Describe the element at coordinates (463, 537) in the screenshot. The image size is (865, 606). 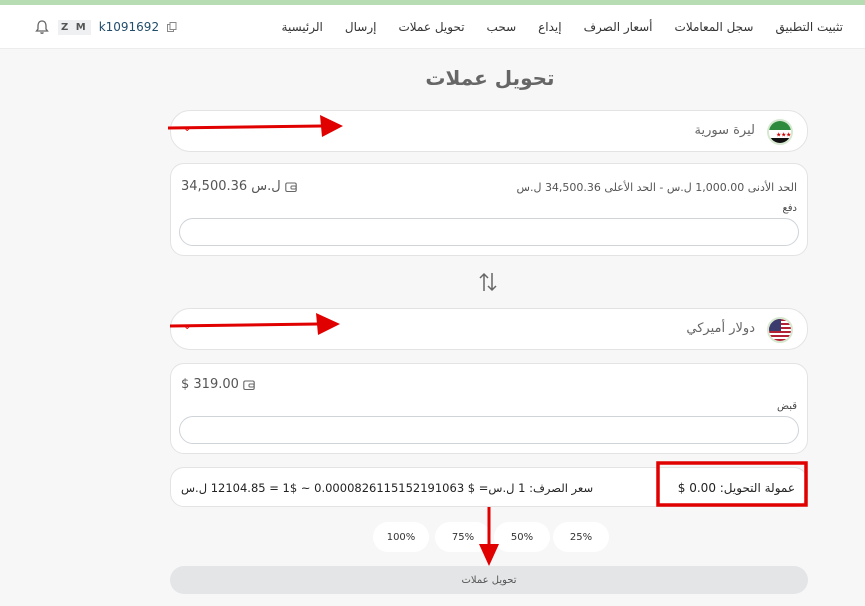
I see `percent-75-button: 75%` at that location.